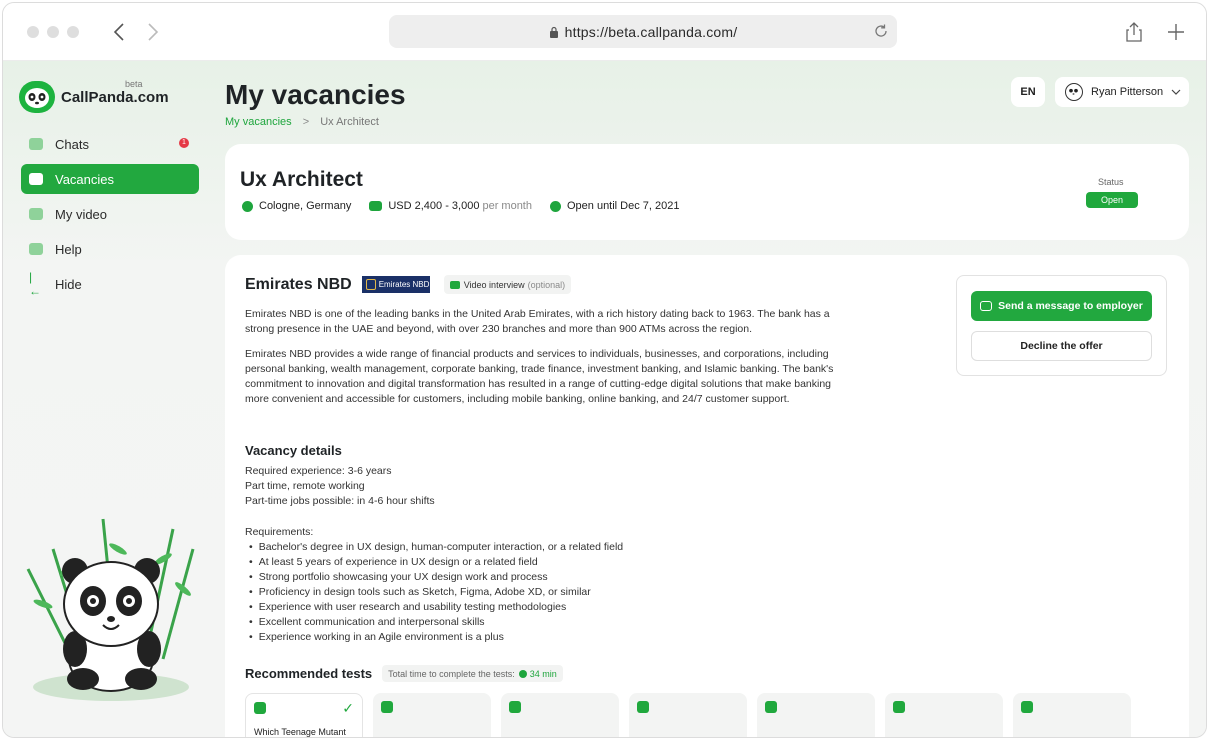 The image size is (1209, 740). I want to click on job-salary: USD 2,400 - 3,000 per month, so click(450, 206).